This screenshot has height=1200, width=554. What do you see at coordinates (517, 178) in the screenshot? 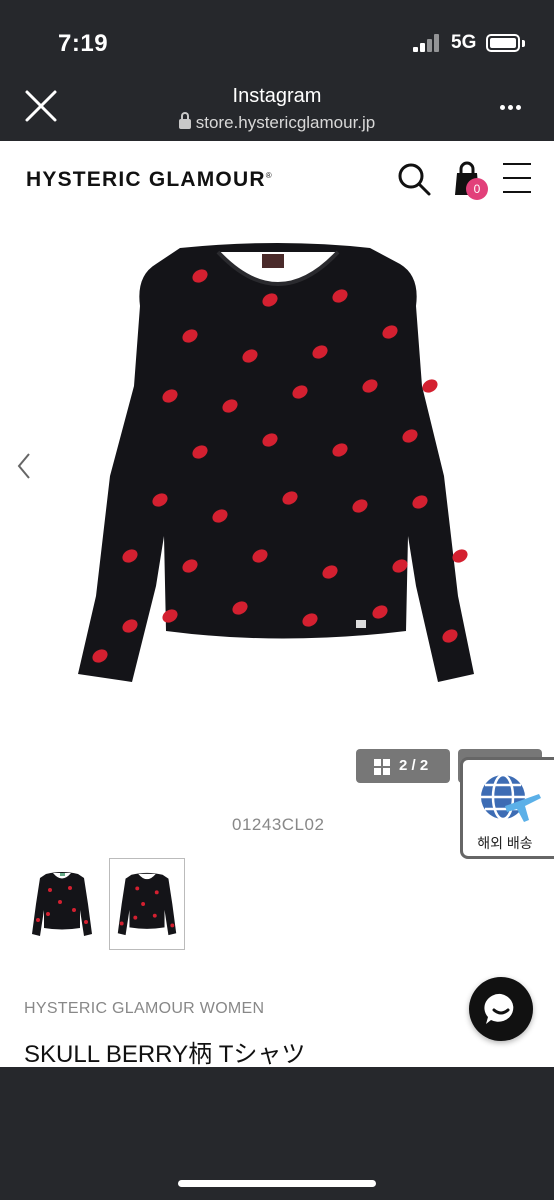
I see `menu-icon` at bounding box center [517, 178].